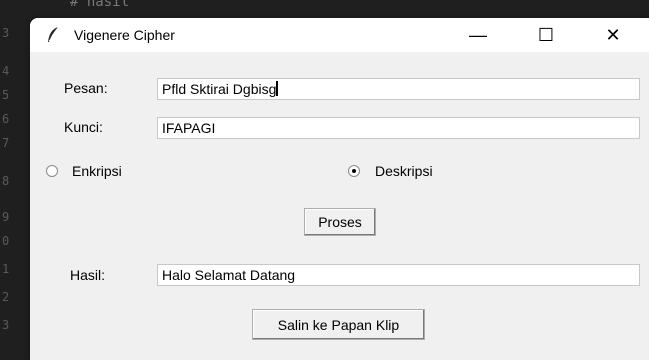 The image size is (649, 360). What do you see at coordinates (6, 143) in the screenshot?
I see `line-number: 7` at bounding box center [6, 143].